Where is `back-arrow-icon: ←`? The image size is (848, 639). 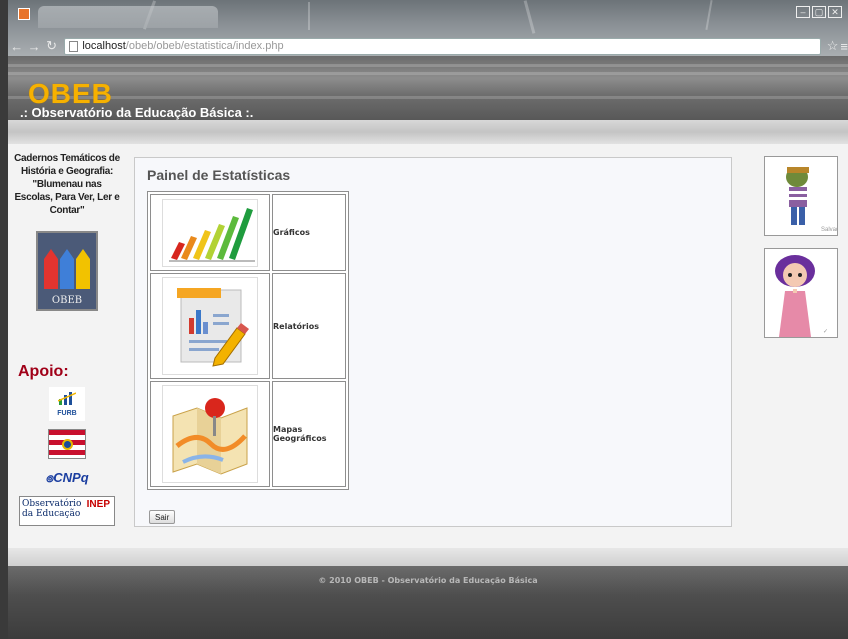 back-arrow-icon: ← is located at coordinates (16, 46).